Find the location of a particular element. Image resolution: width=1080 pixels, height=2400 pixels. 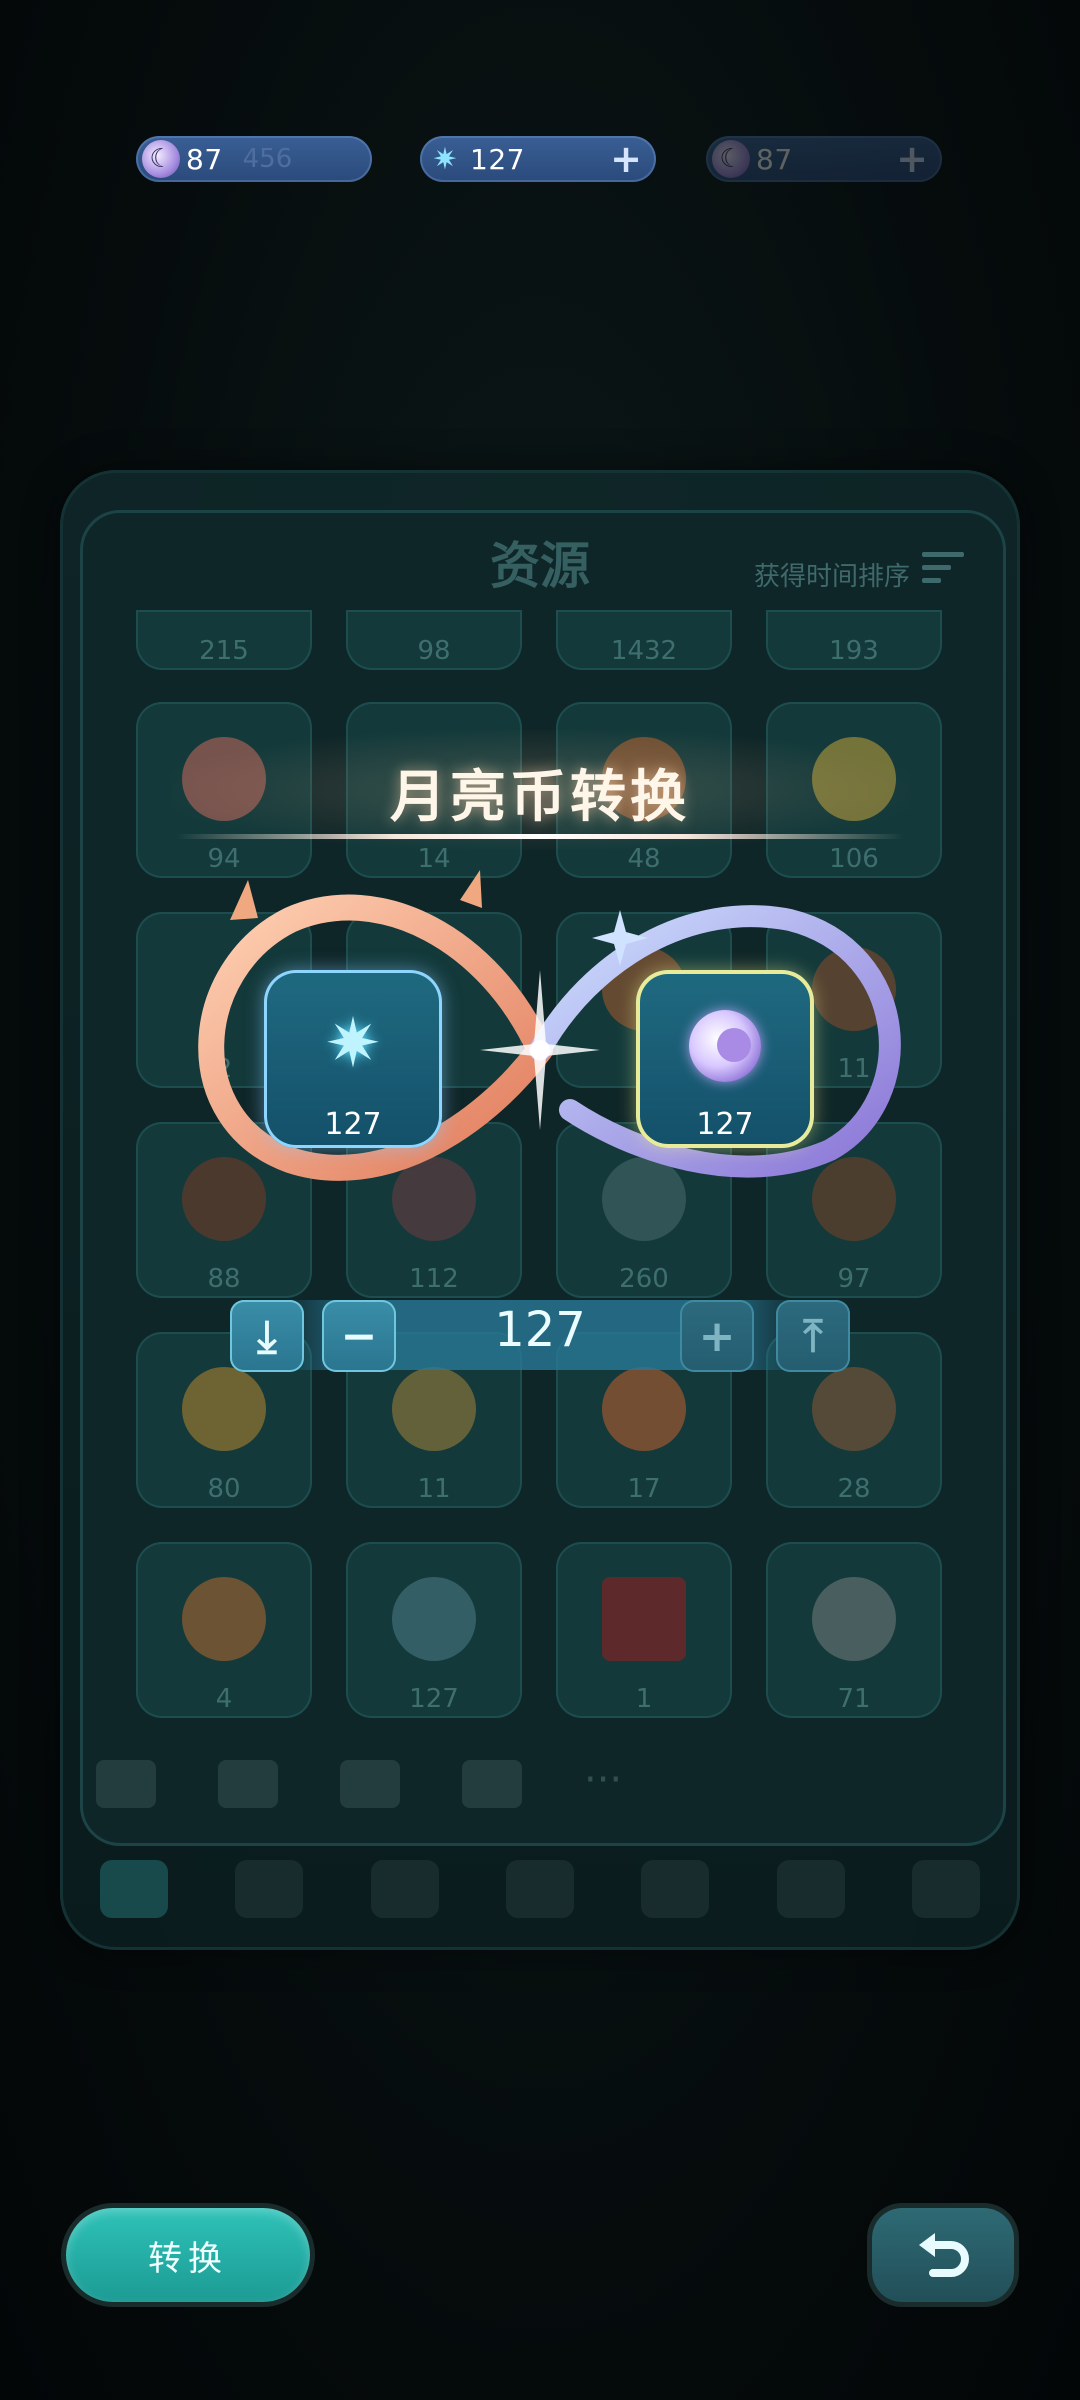

sort-label: 获得时间排序 is located at coordinates (832, 574).